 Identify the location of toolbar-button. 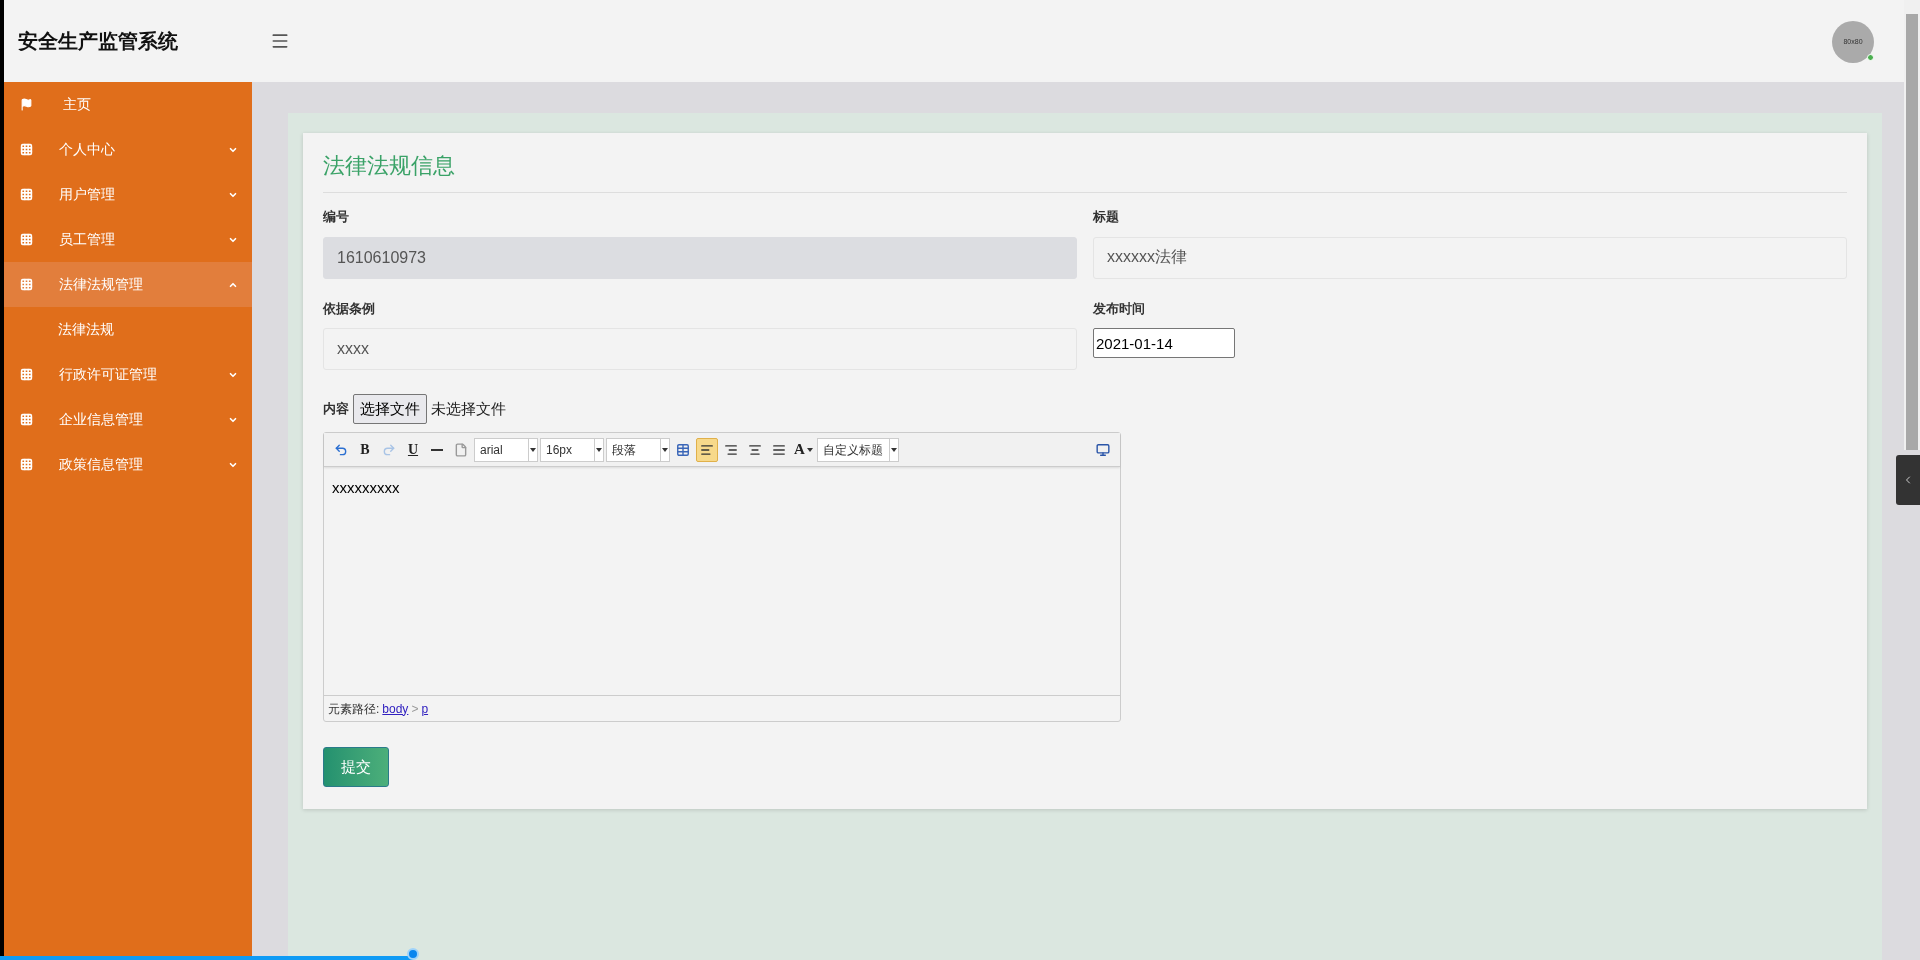
(707, 449).